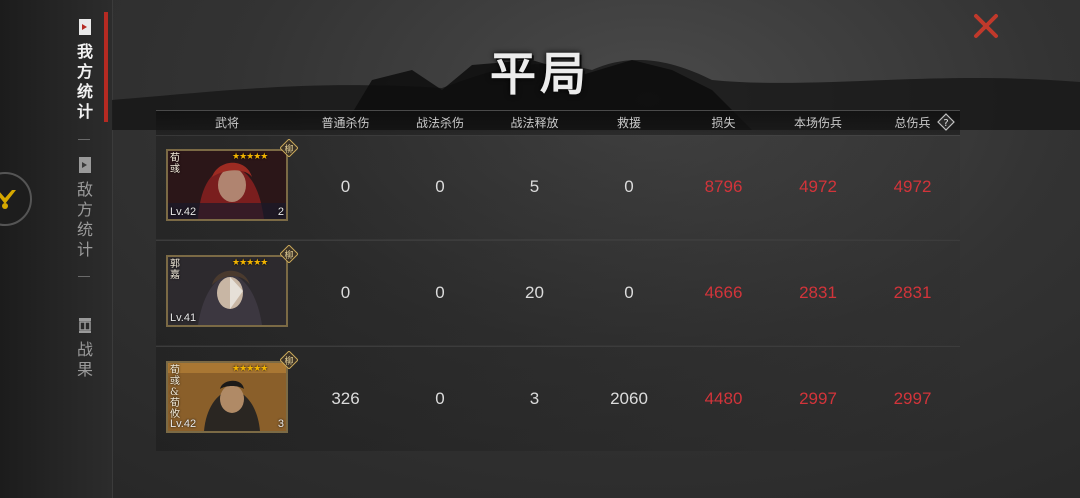  Describe the element at coordinates (540, 74) in the screenshot. I see `result-title: 平局` at that location.